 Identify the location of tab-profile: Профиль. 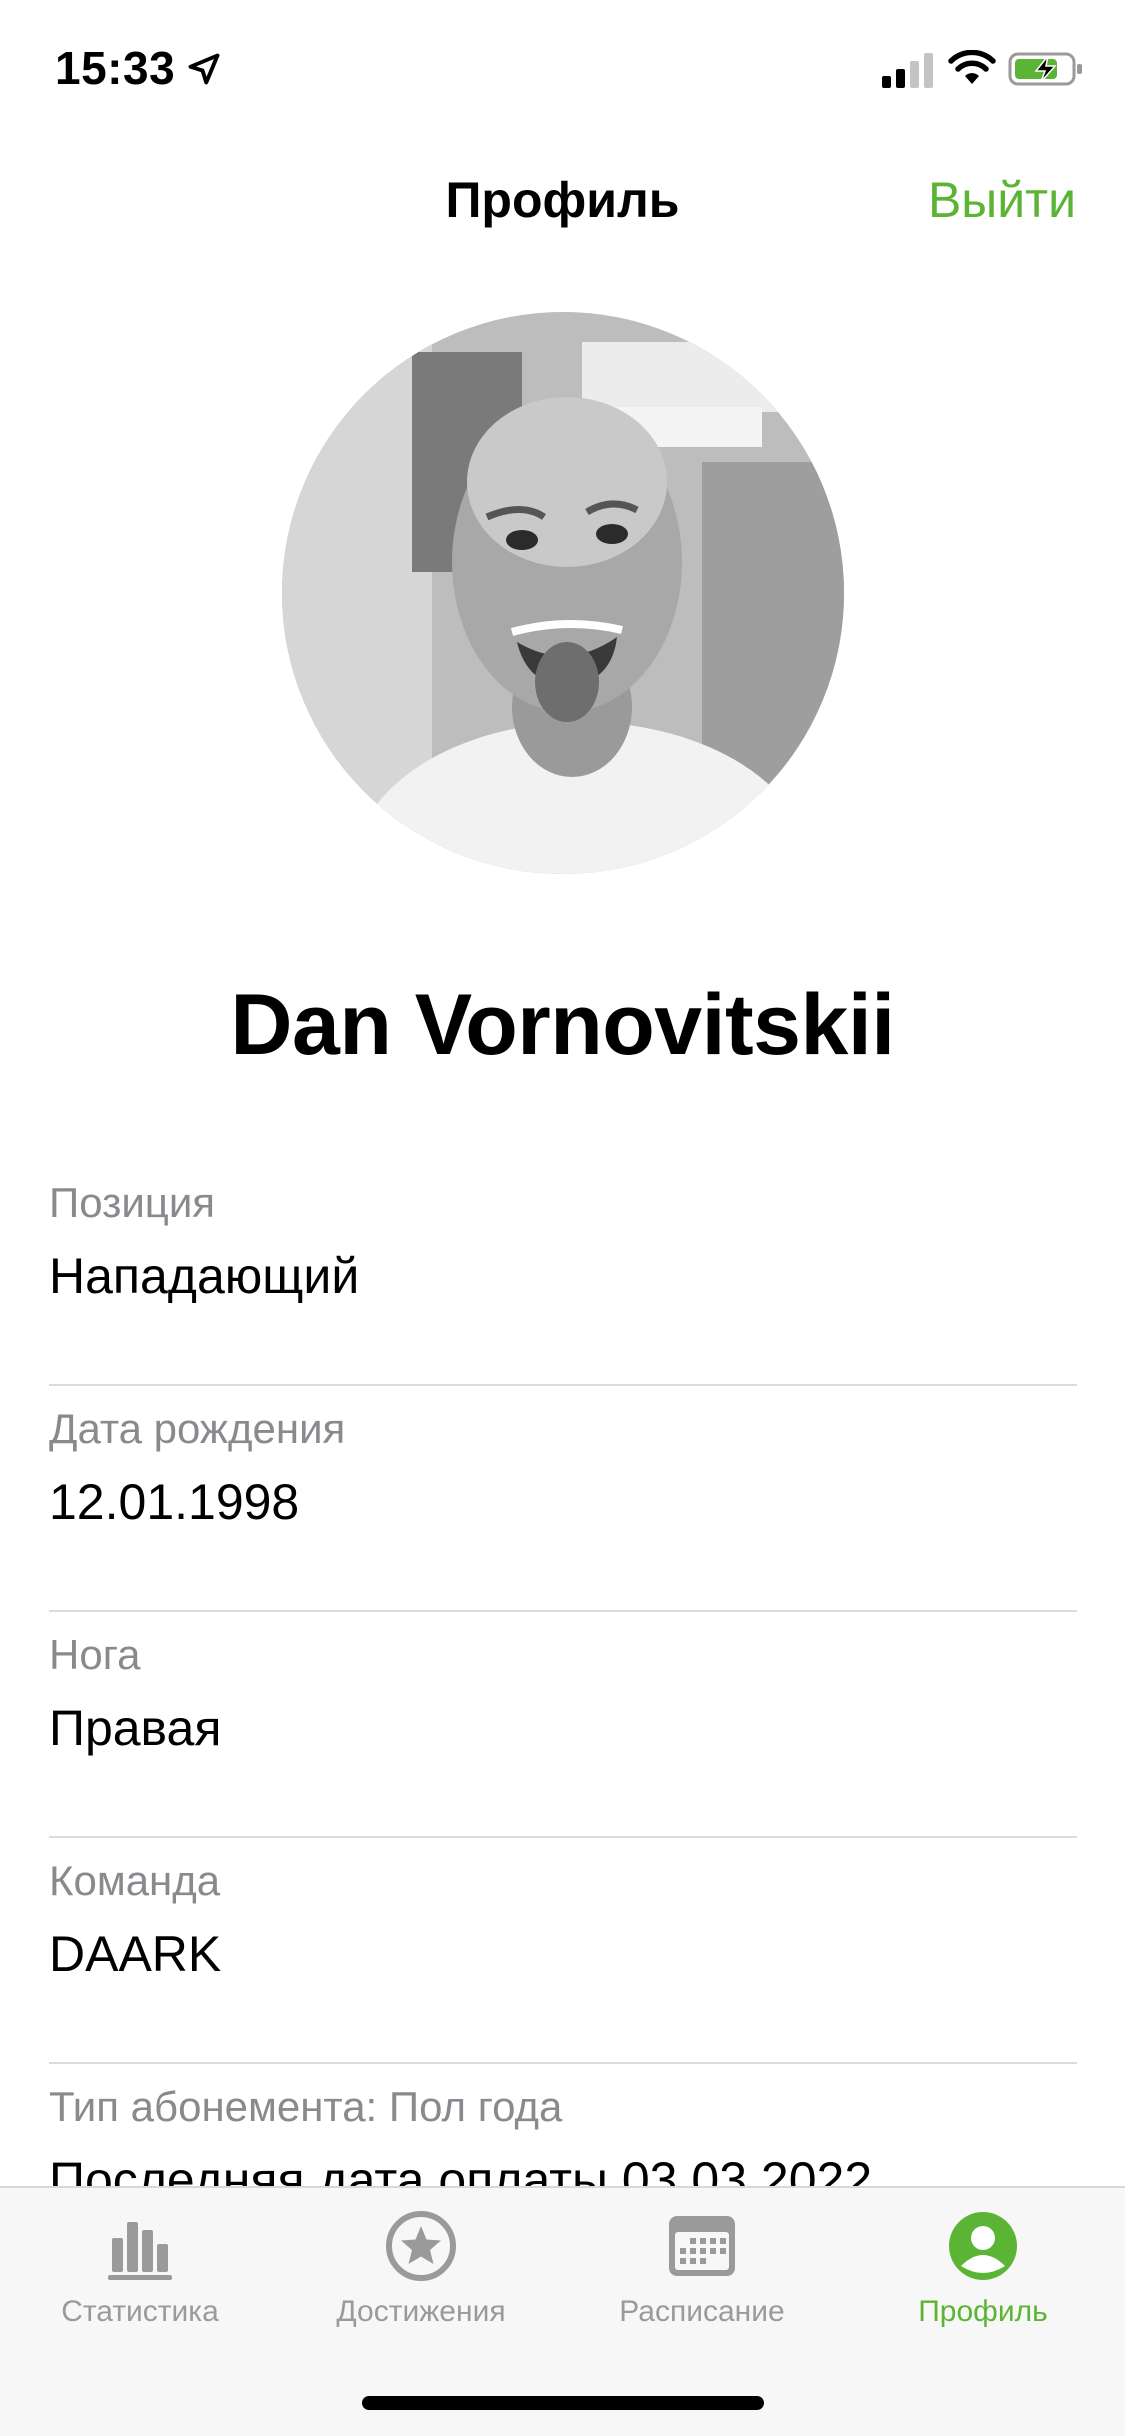
(983, 2273).